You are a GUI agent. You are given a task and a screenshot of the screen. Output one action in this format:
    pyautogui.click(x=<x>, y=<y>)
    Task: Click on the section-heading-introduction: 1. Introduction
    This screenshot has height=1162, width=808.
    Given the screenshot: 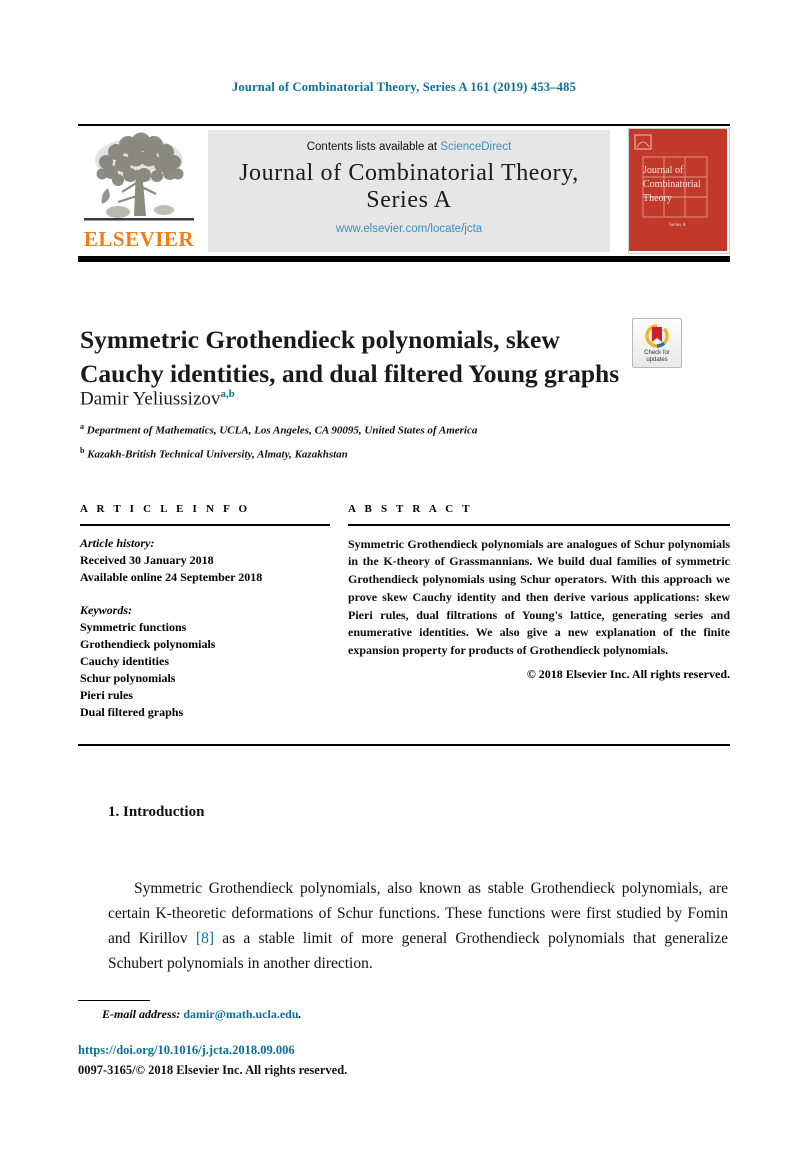 What is the action you would take?
    pyautogui.click(x=156, y=812)
    